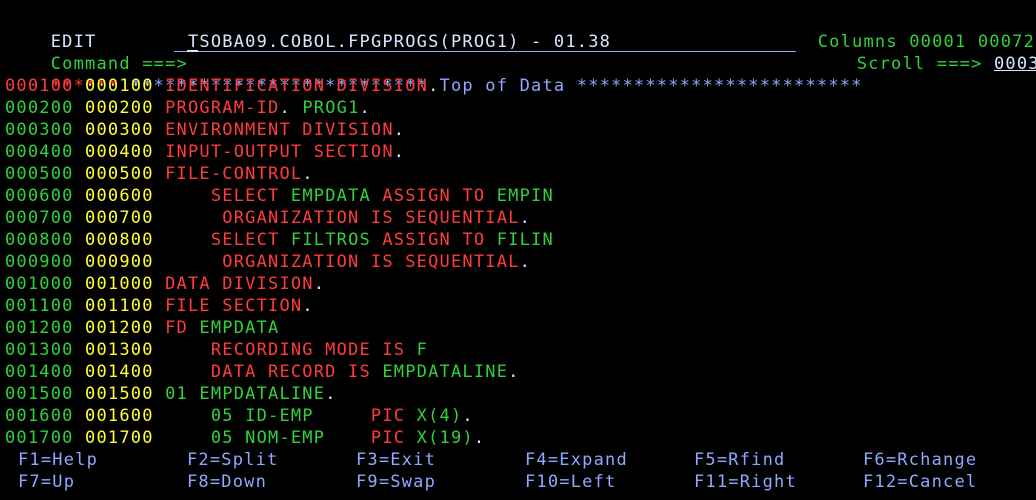  What do you see at coordinates (119, 86) in the screenshot?
I see `sequence-number: 000100` at bounding box center [119, 86].